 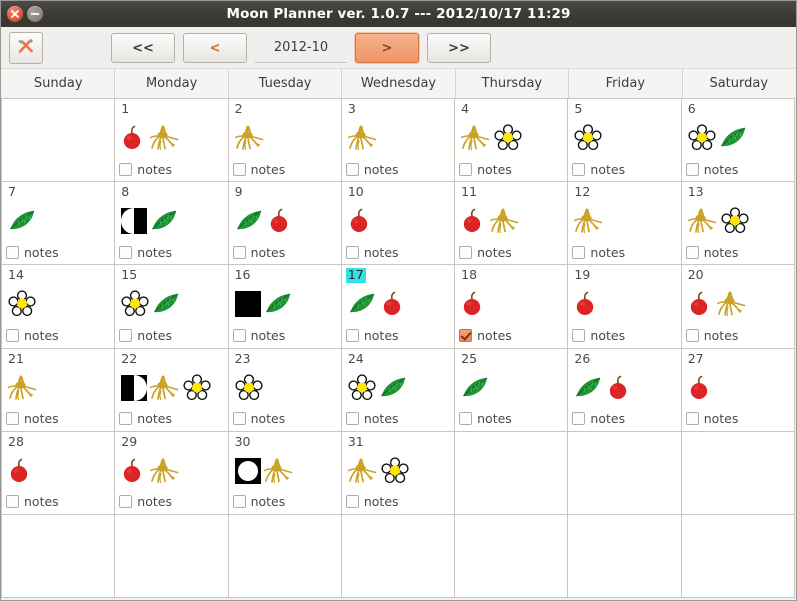 What do you see at coordinates (737, 223) in the screenshot?
I see `calendar-cell-day-13: 13 notes` at bounding box center [737, 223].